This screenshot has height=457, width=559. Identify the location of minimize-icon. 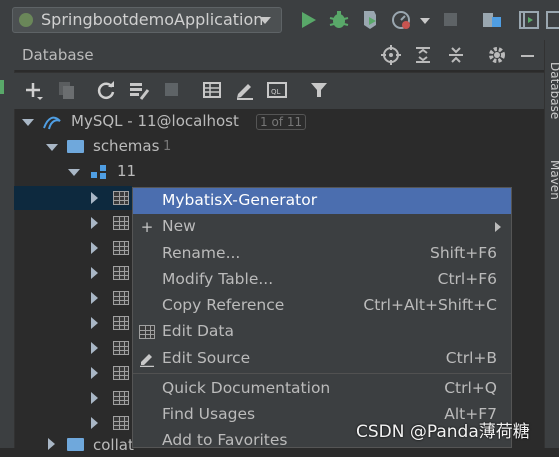
(527, 56).